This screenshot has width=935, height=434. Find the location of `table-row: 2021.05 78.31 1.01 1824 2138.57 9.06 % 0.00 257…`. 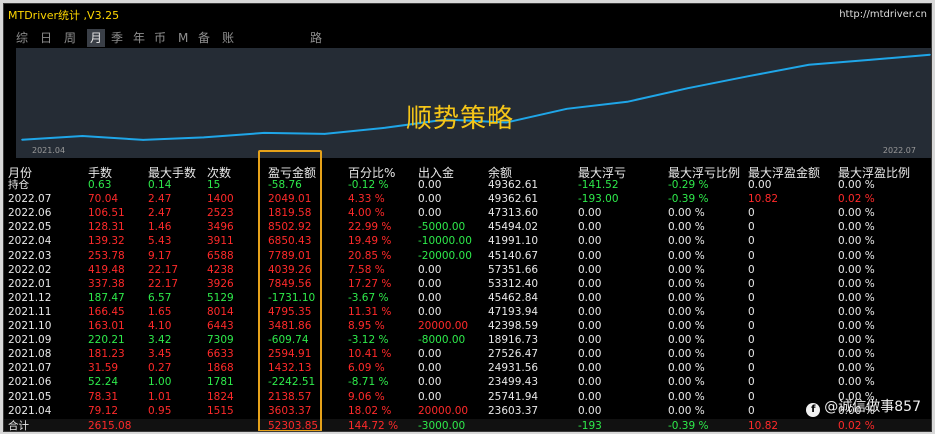

table-row: 2021.05 78.31 1.01 1824 2138.57 9.06 % 0.00 257… is located at coordinates (467, 397).